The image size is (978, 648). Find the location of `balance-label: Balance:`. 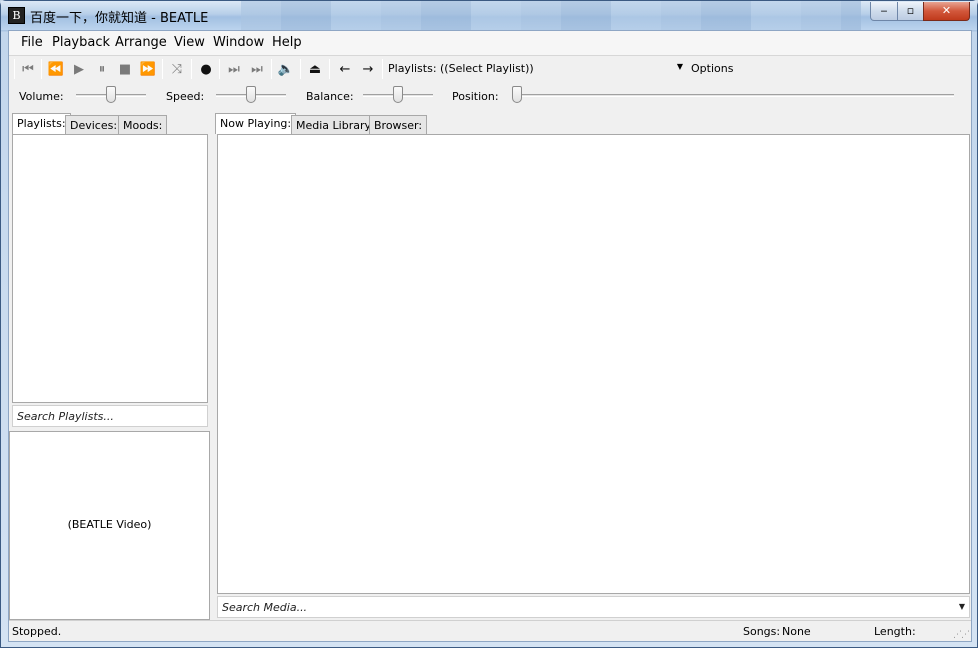

balance-label: Balance: is located at coordinates (330, 96).